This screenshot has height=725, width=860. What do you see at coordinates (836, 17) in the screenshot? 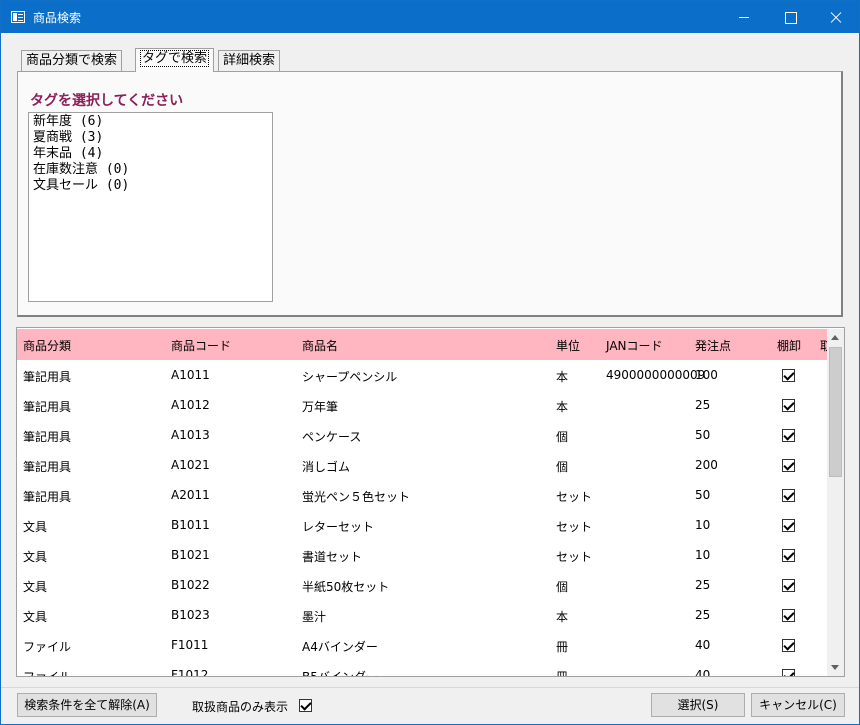
I see `close-button` at bounding box center [836, 17].